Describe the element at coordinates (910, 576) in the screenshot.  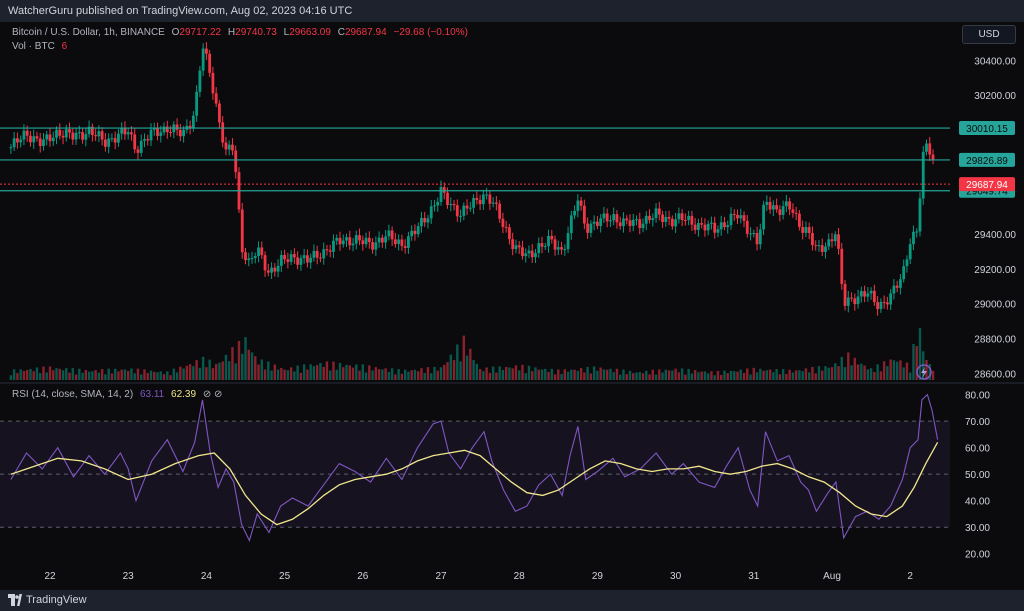
I see `time-axis-label: 2` at that location.